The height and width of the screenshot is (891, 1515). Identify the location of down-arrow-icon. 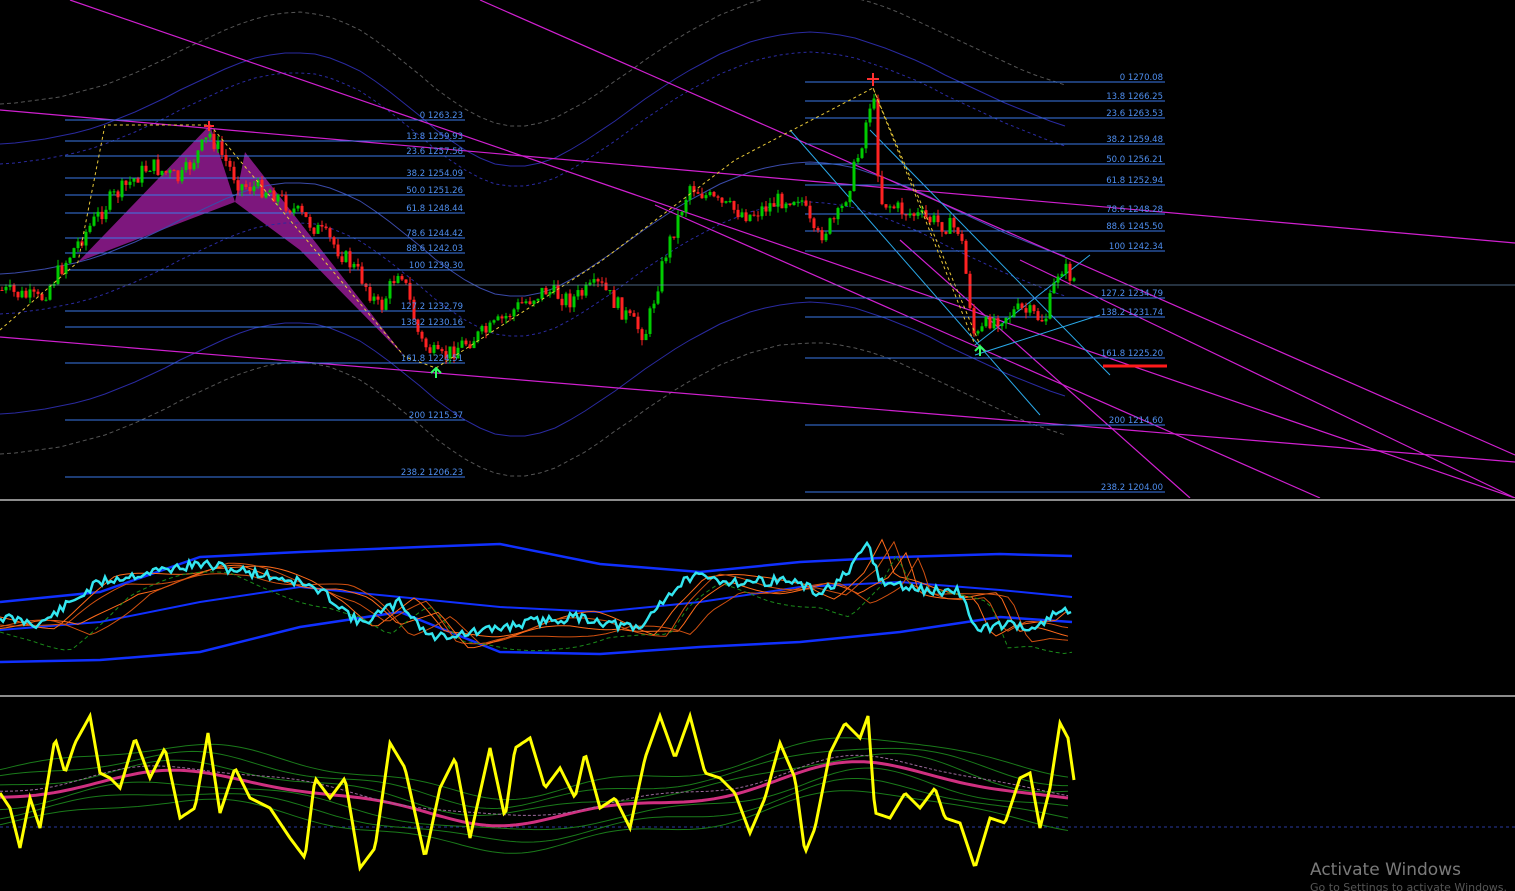
(209, 126).